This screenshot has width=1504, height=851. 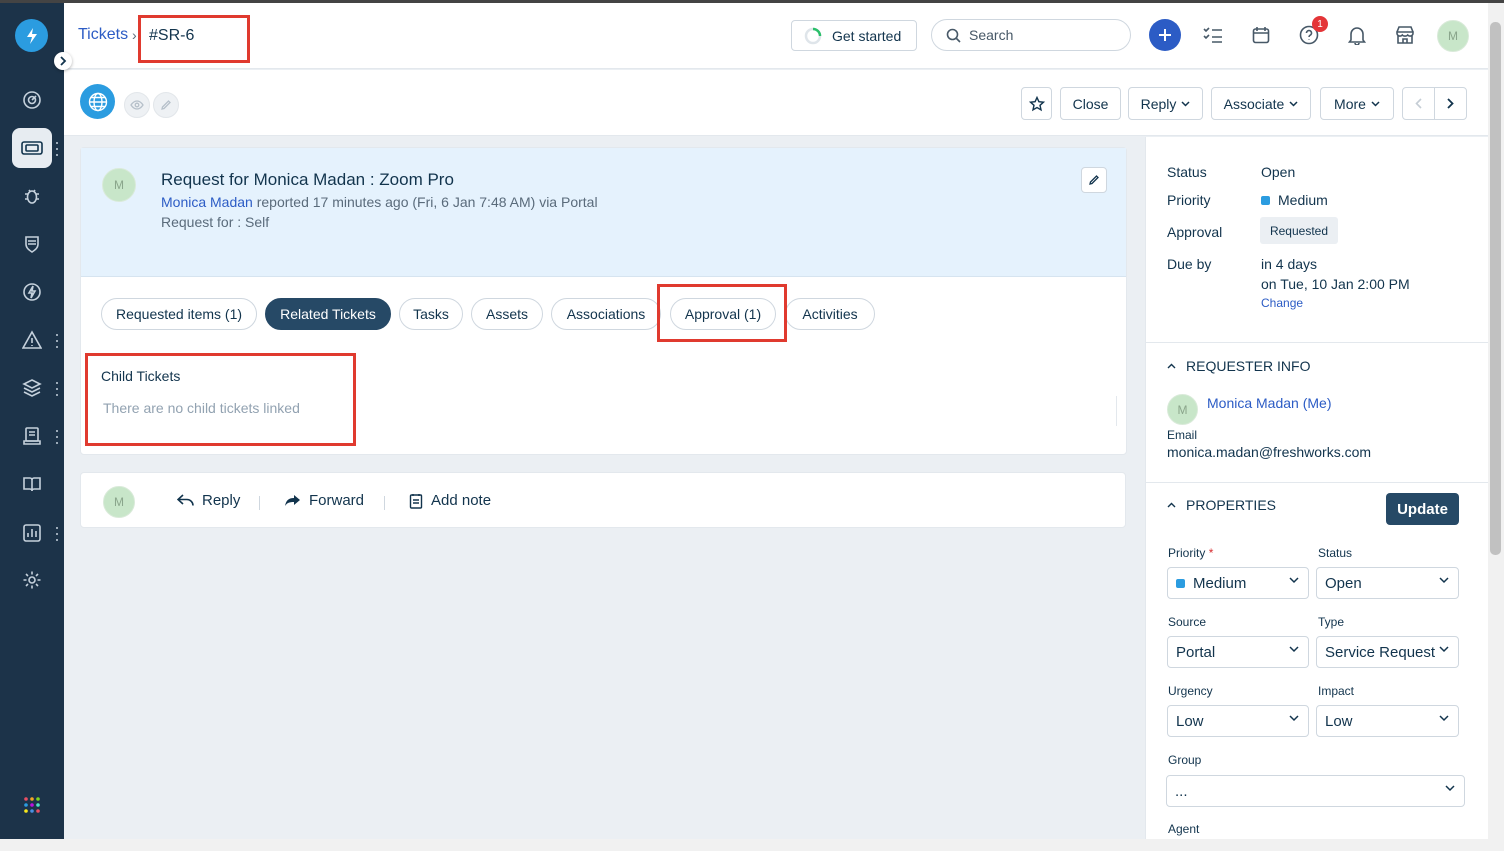 I want to click on star-icon, so click(x=1036, y=103).